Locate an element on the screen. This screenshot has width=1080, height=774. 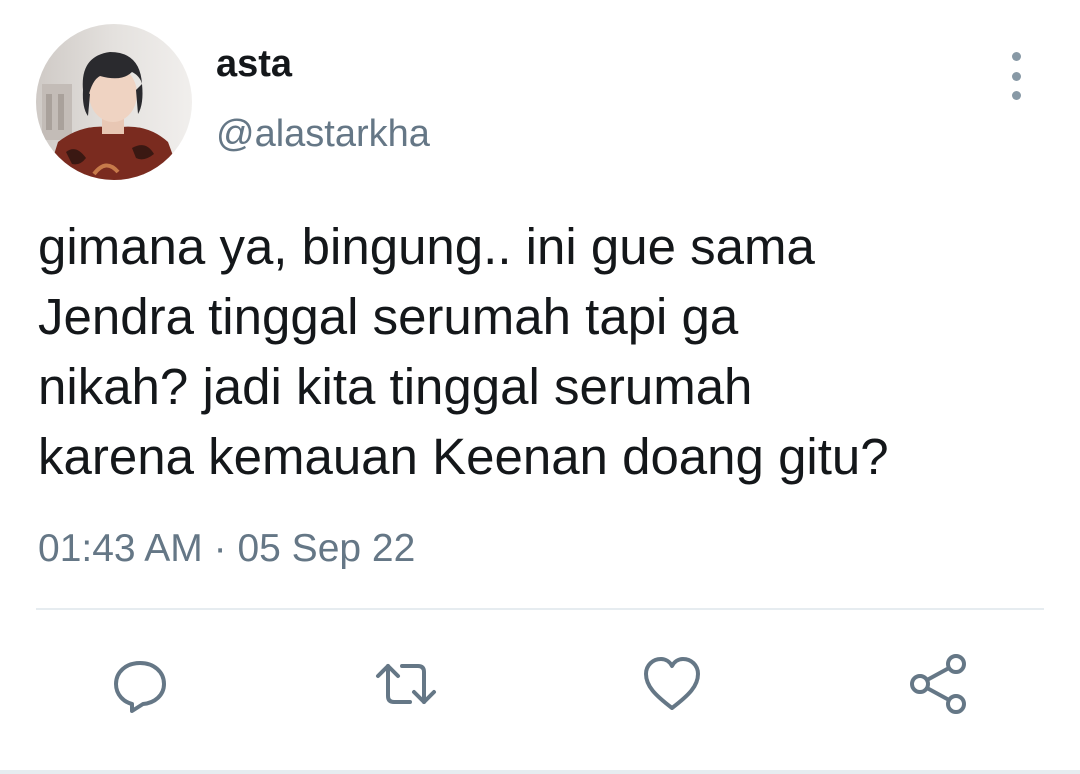
retweet-button is located at coordinates (406, 684).